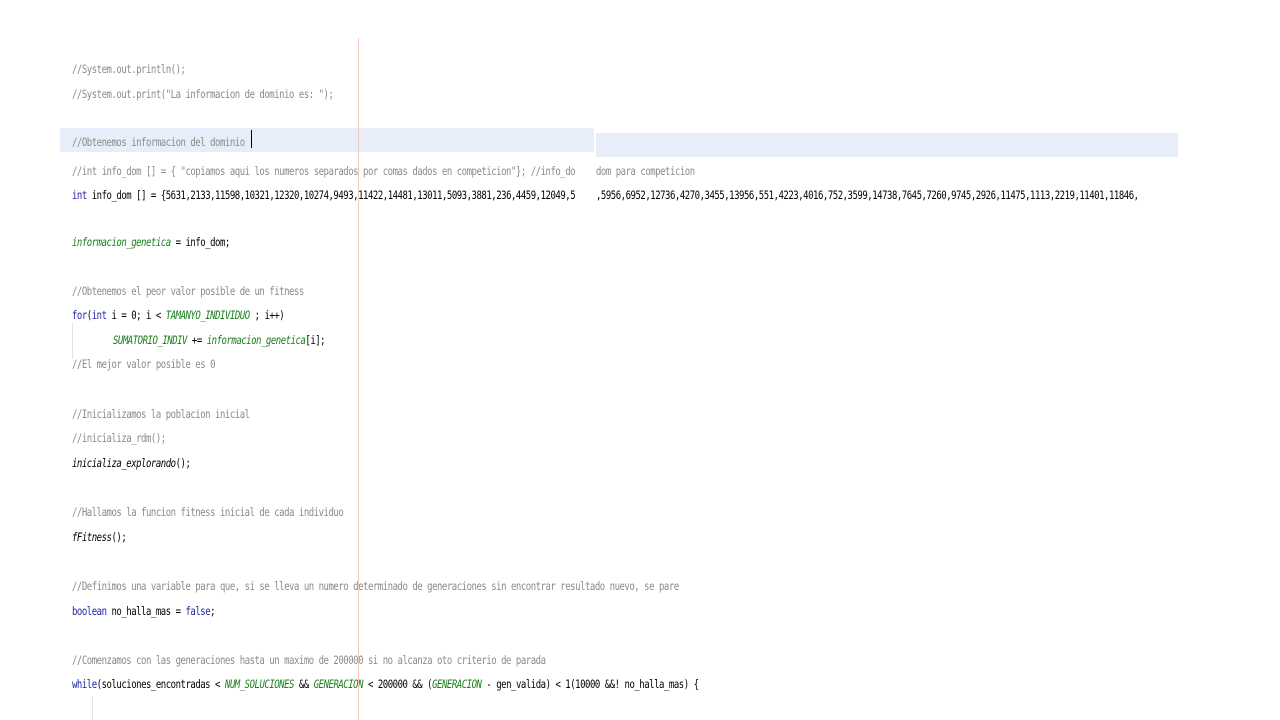 This screenshot has width=1280, height=720. Describe the element at coordinates (131, 463) in the screenshot. I see `code-line: inicializa_explorando();` at that location.